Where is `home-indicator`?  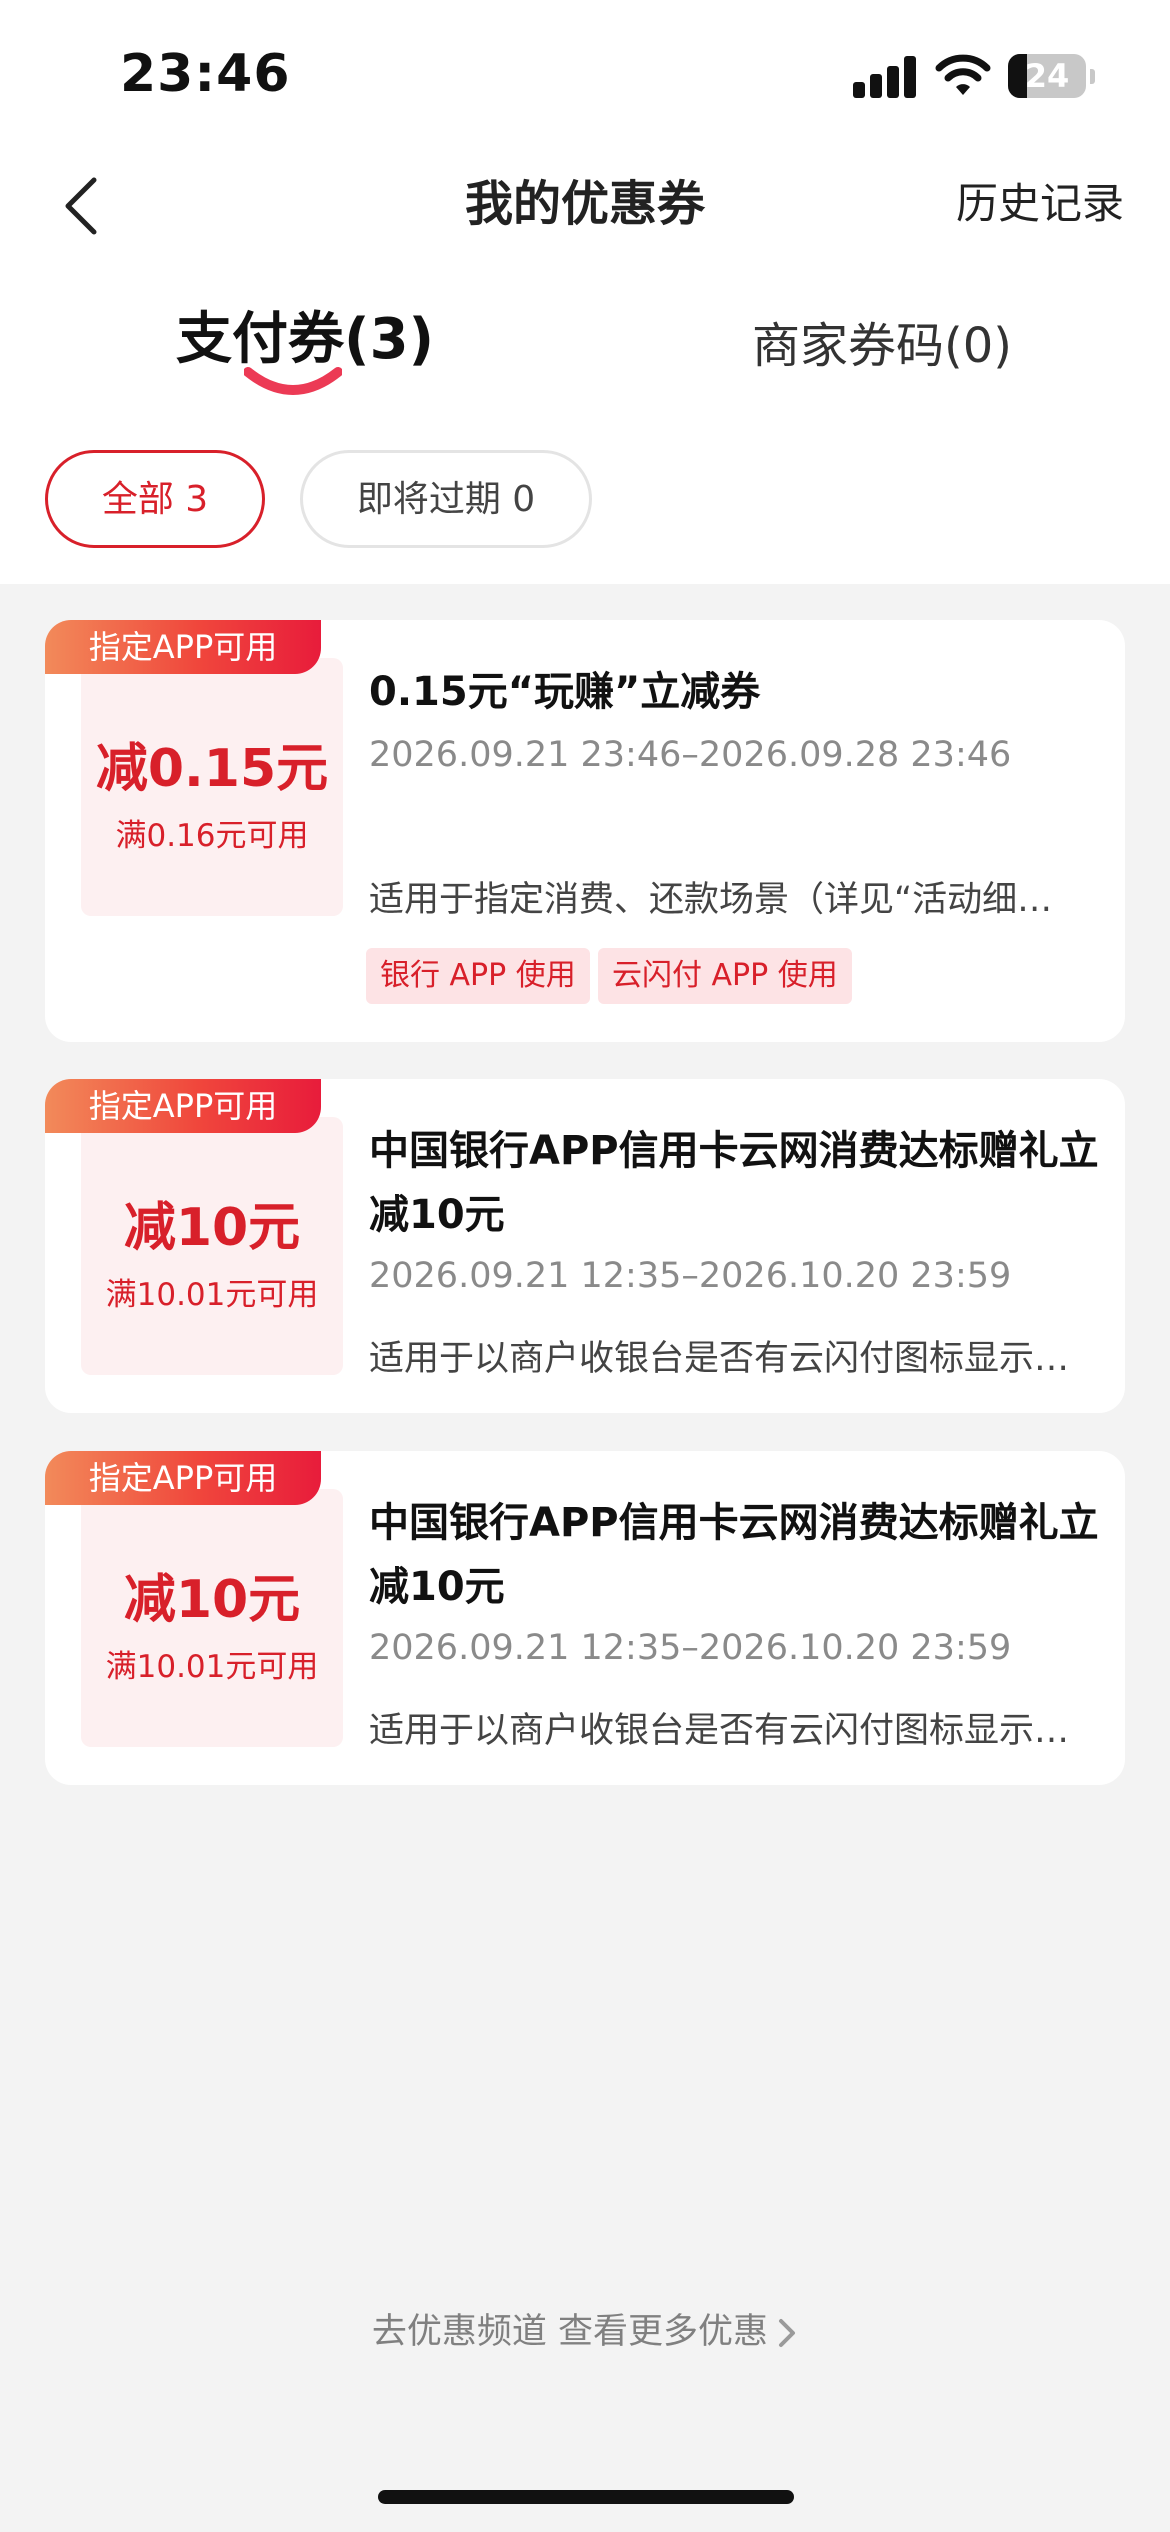 home-indicator is located at coordinates (586, 2497).